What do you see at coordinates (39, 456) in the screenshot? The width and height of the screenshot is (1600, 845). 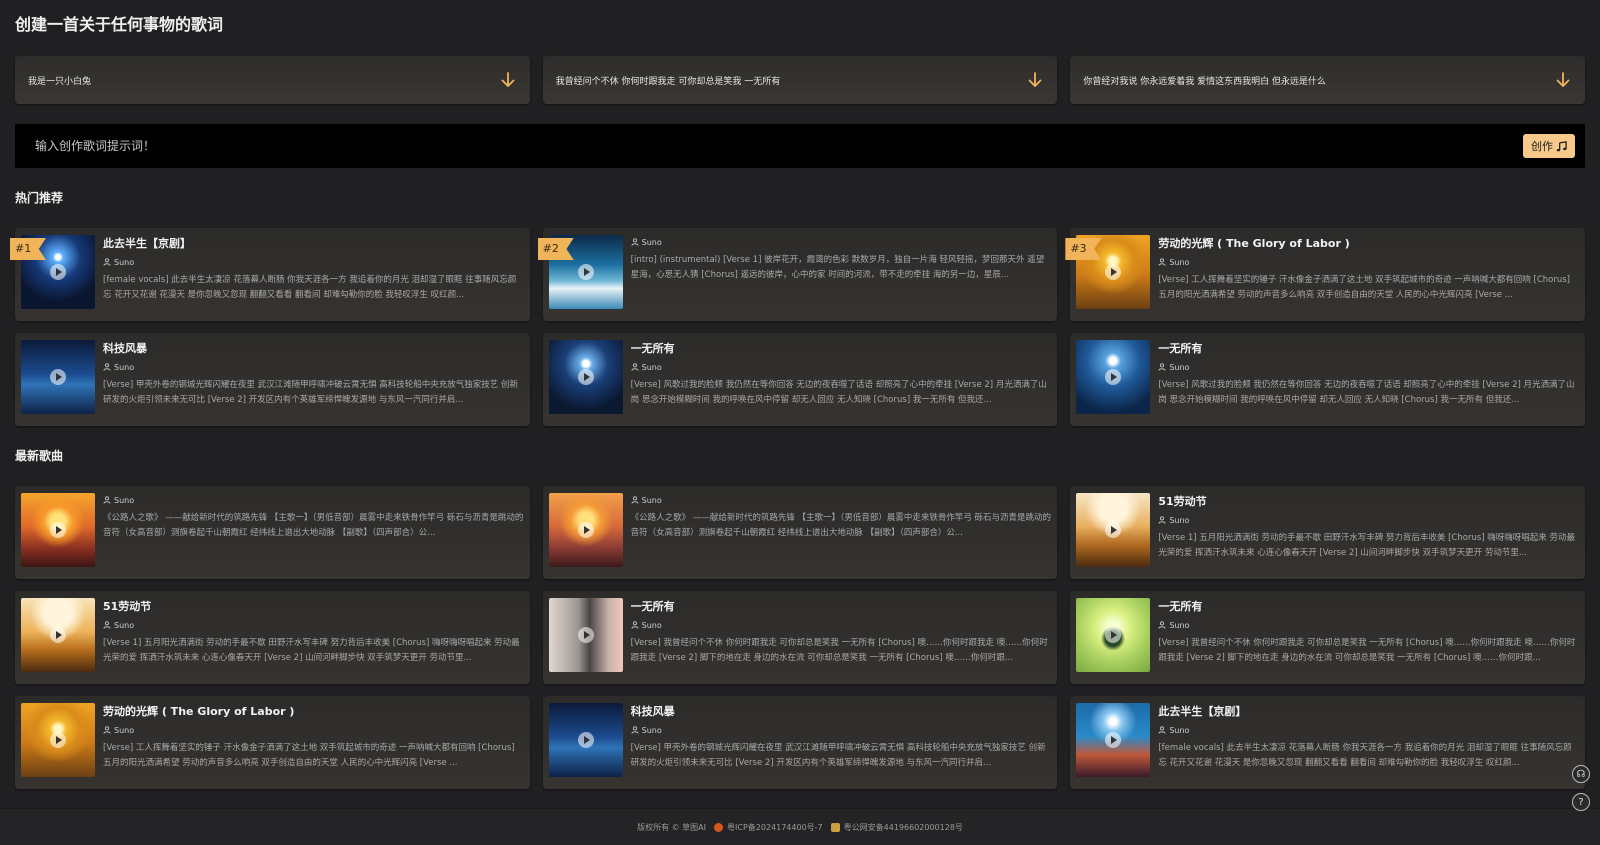 I see `section-title-latest: 最新歌曲` at bounding box center [39, 456].